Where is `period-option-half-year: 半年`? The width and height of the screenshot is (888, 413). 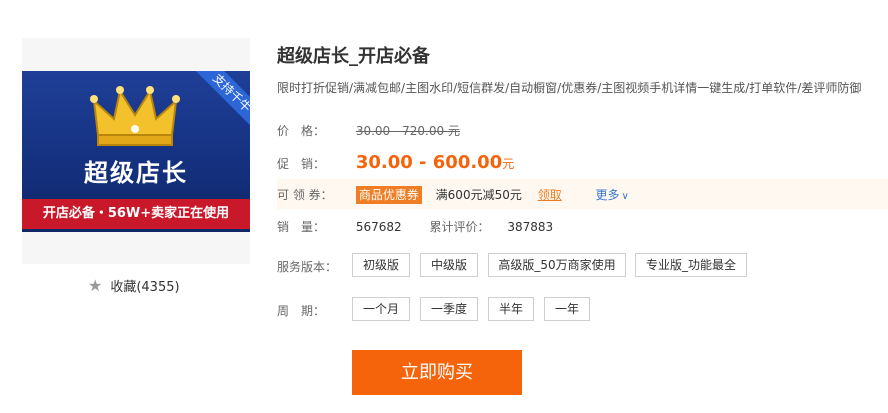
period-option-half-year: 半年 is located at coordinates (511, 309).